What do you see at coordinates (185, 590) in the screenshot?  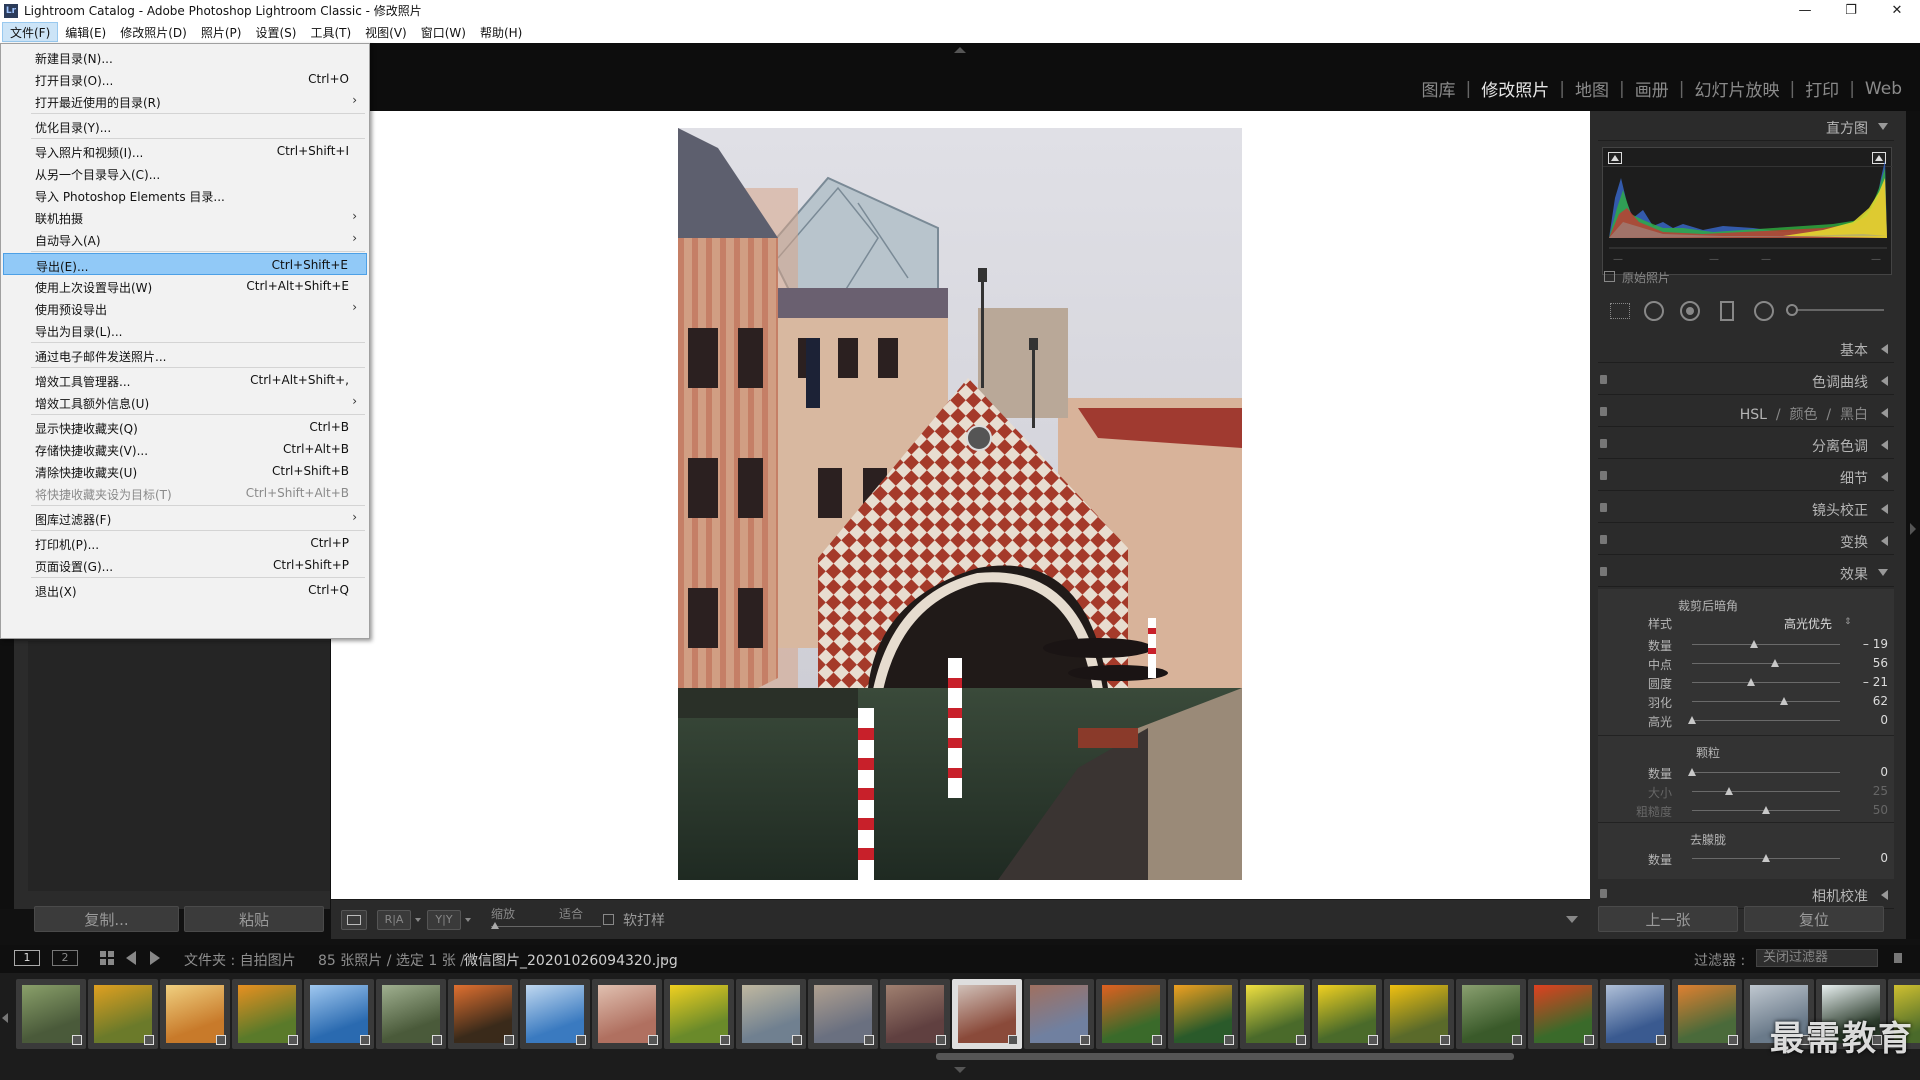 I see `file-menu-item: 退出(X) Ctrl+Q` at bounding box center [185, 590].